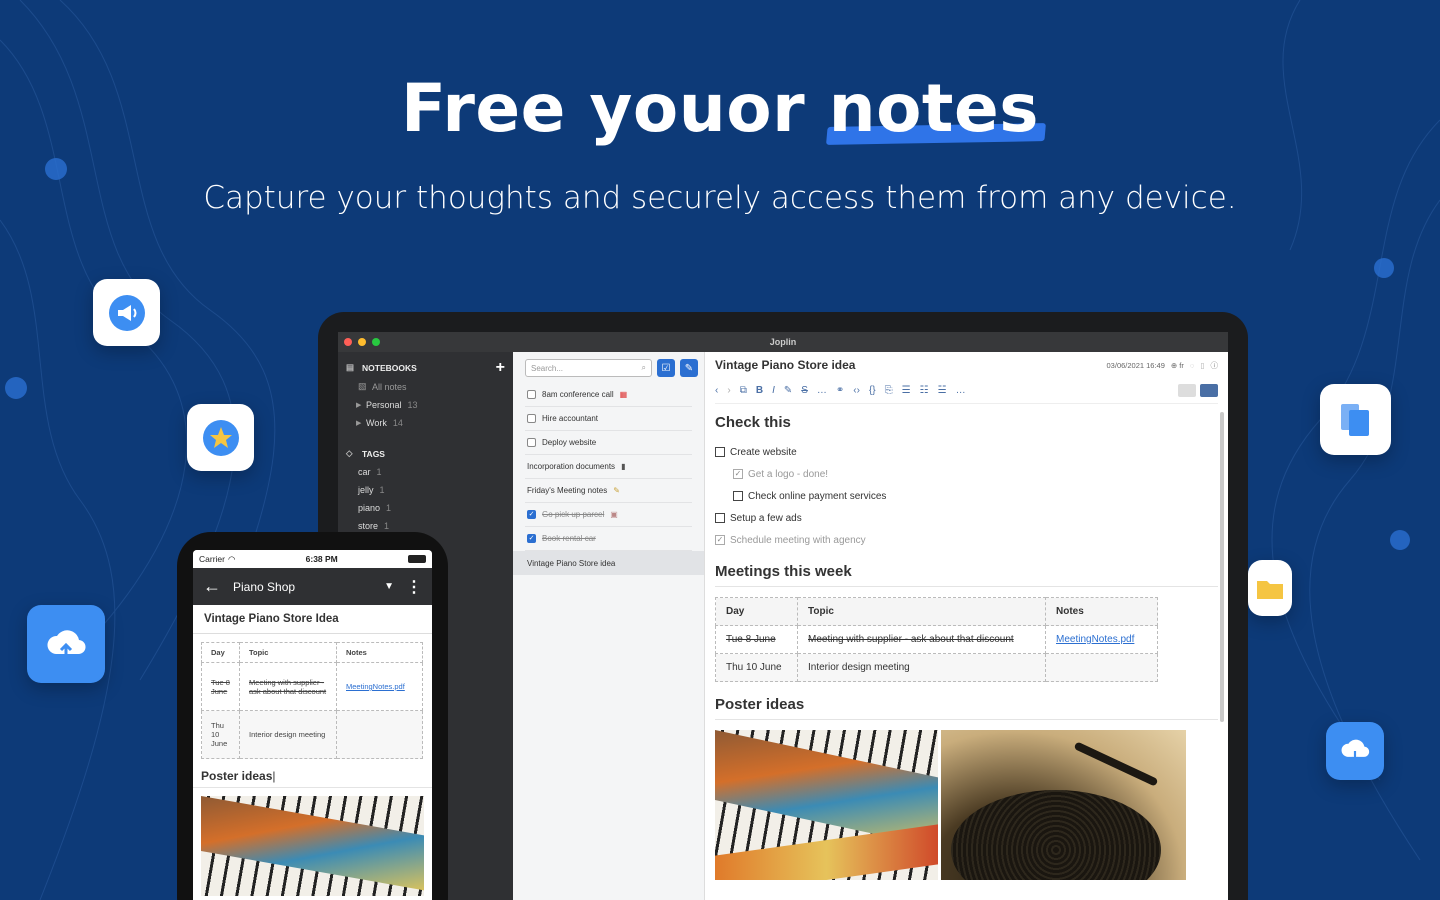 This screenshot has width=1440, height=900. What do you see at coordinates (500, 367) in the screenshot?
I see `add-notebook-button: +` at bounding box center [500, 367].